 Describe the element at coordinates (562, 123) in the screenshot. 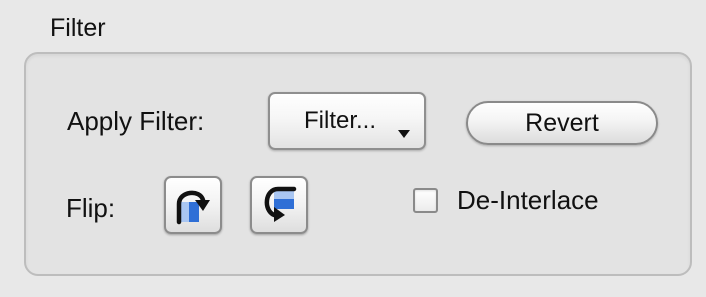

I see `revert-button: Revert` at that location.